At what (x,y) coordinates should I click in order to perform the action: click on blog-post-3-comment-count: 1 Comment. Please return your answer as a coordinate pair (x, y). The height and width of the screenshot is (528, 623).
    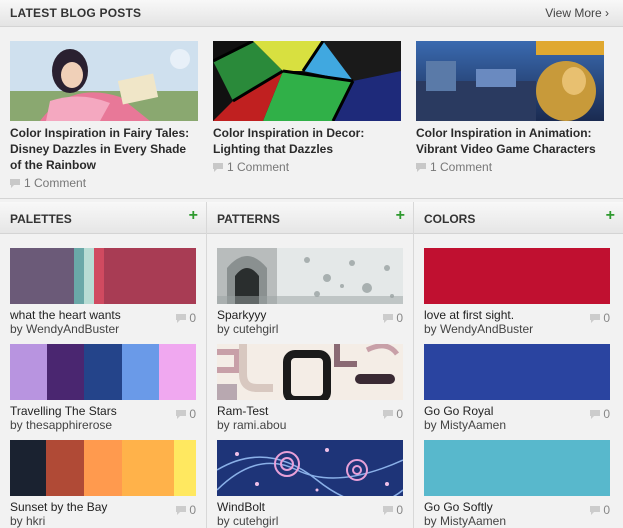
    Looking at the image, I should click on (461, 167).